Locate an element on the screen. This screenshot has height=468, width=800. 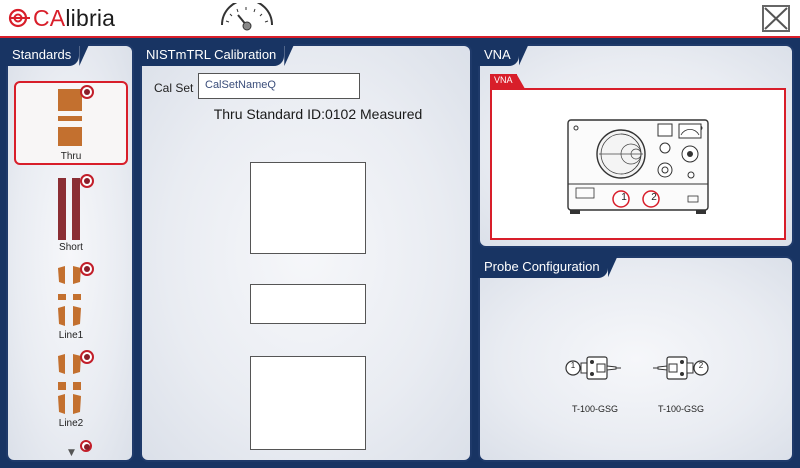
probe-2-port-label: 2 is located at coordinates (701, 365).